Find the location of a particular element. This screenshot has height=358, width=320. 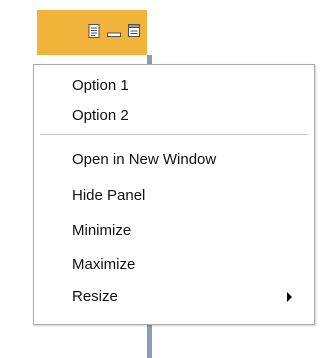

menu-item-open-in-new-window: Open in New Window is located at coordinates (144, 160).